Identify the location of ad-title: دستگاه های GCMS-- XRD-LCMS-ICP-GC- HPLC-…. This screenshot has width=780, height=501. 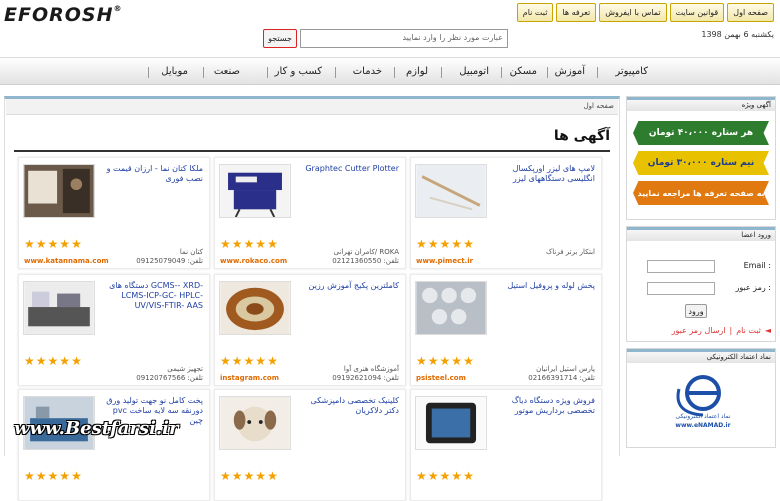
(151, 296).